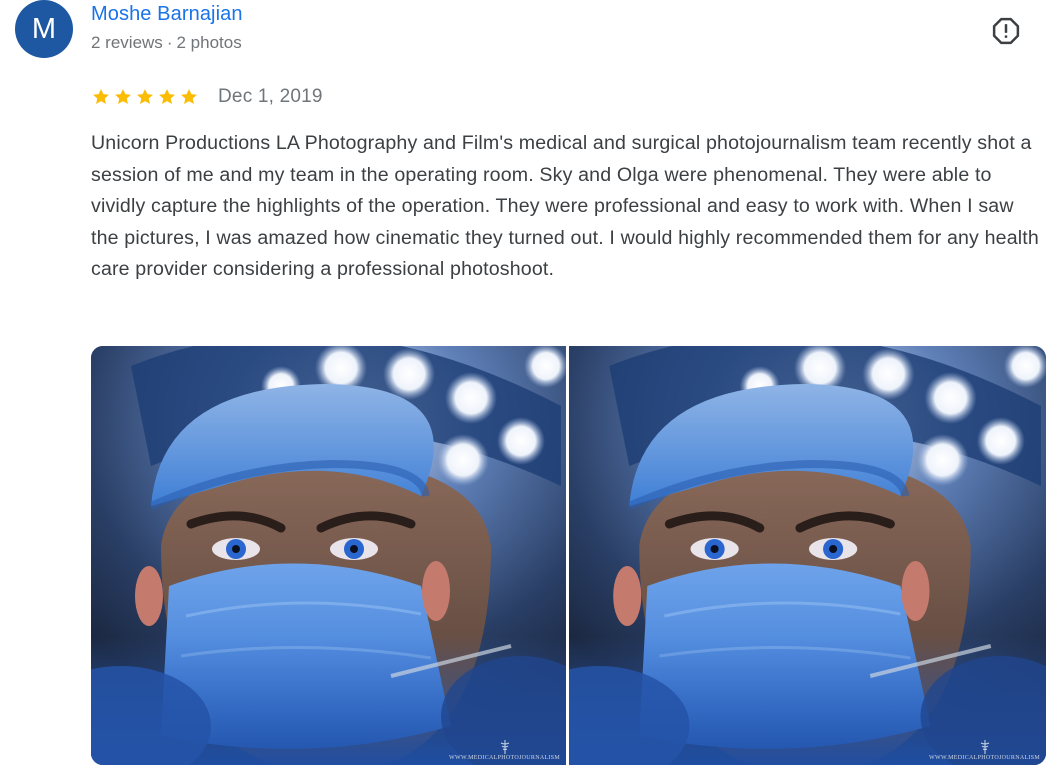  I want to click on reviewer-meta: 2 reviews · 2 photos, so click(166, 43).